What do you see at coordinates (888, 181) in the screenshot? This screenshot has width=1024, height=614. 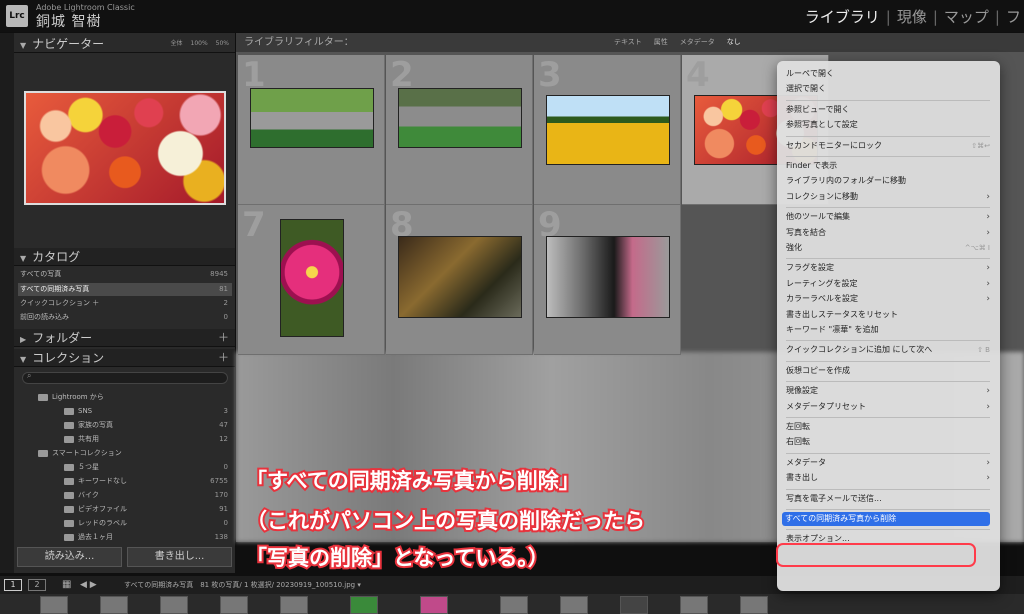 I see `menu-item: ライブラリ内のフォルダーに移動` at bounding box center [888, 181].